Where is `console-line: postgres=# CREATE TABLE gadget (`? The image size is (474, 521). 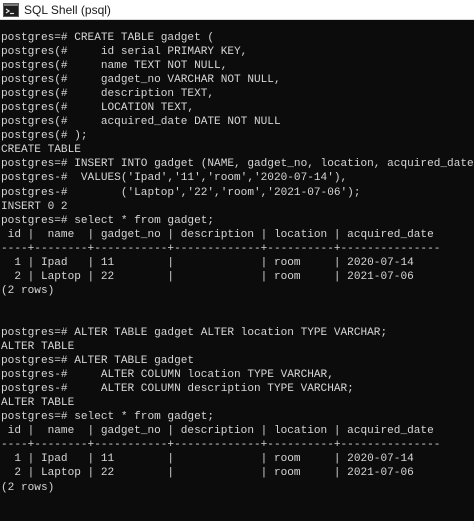
console-line: postgres=# CREATE TABLE gadget ( is located at coordinates (108, 38).